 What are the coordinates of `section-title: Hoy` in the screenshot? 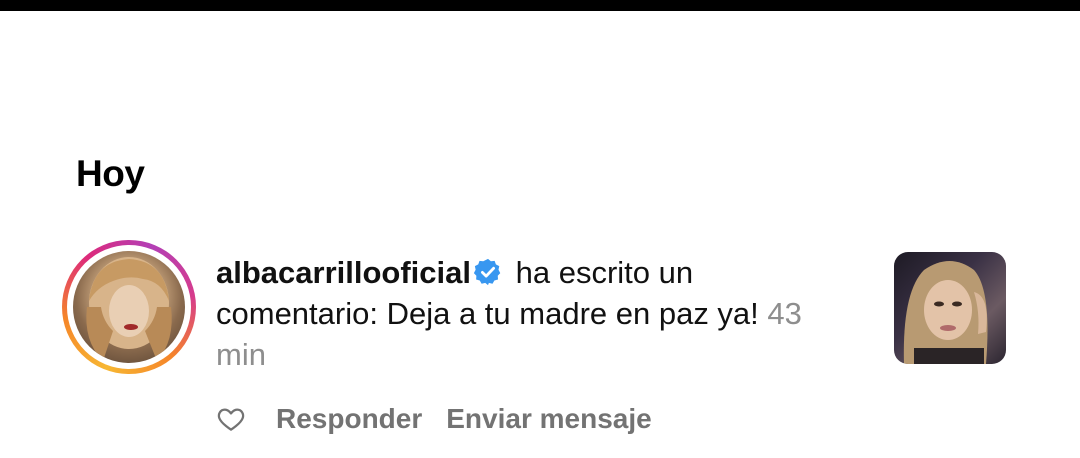 It's located at (110, 173).